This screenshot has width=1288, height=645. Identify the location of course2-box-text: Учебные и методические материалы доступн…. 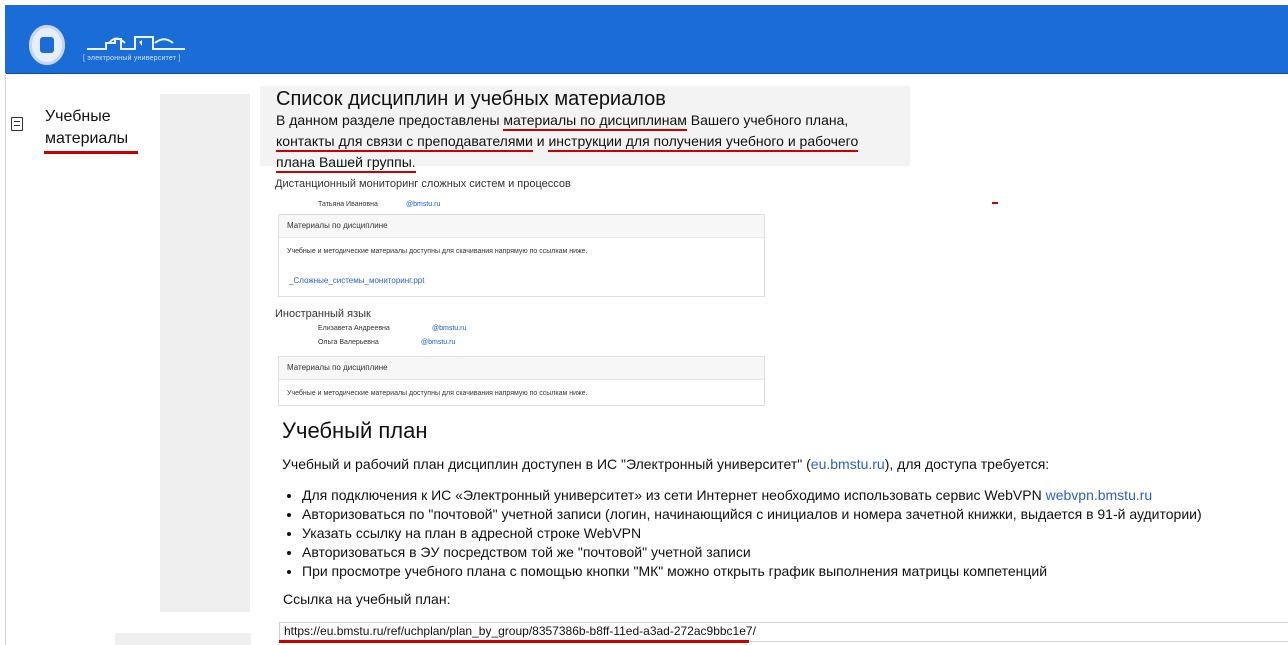
(437, 393).